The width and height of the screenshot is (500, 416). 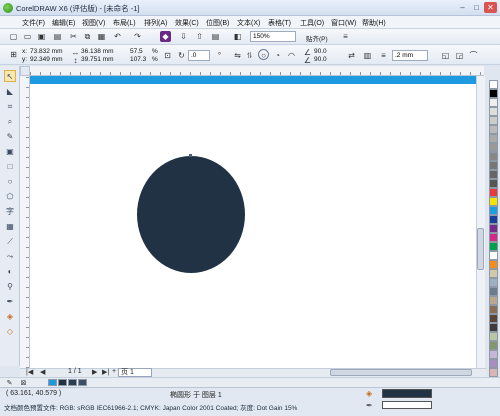 What do you see at coordinates (124, 23) in the screenshot?
I see `menu-layout: 布局(L)` at bounding box center [124, 23].